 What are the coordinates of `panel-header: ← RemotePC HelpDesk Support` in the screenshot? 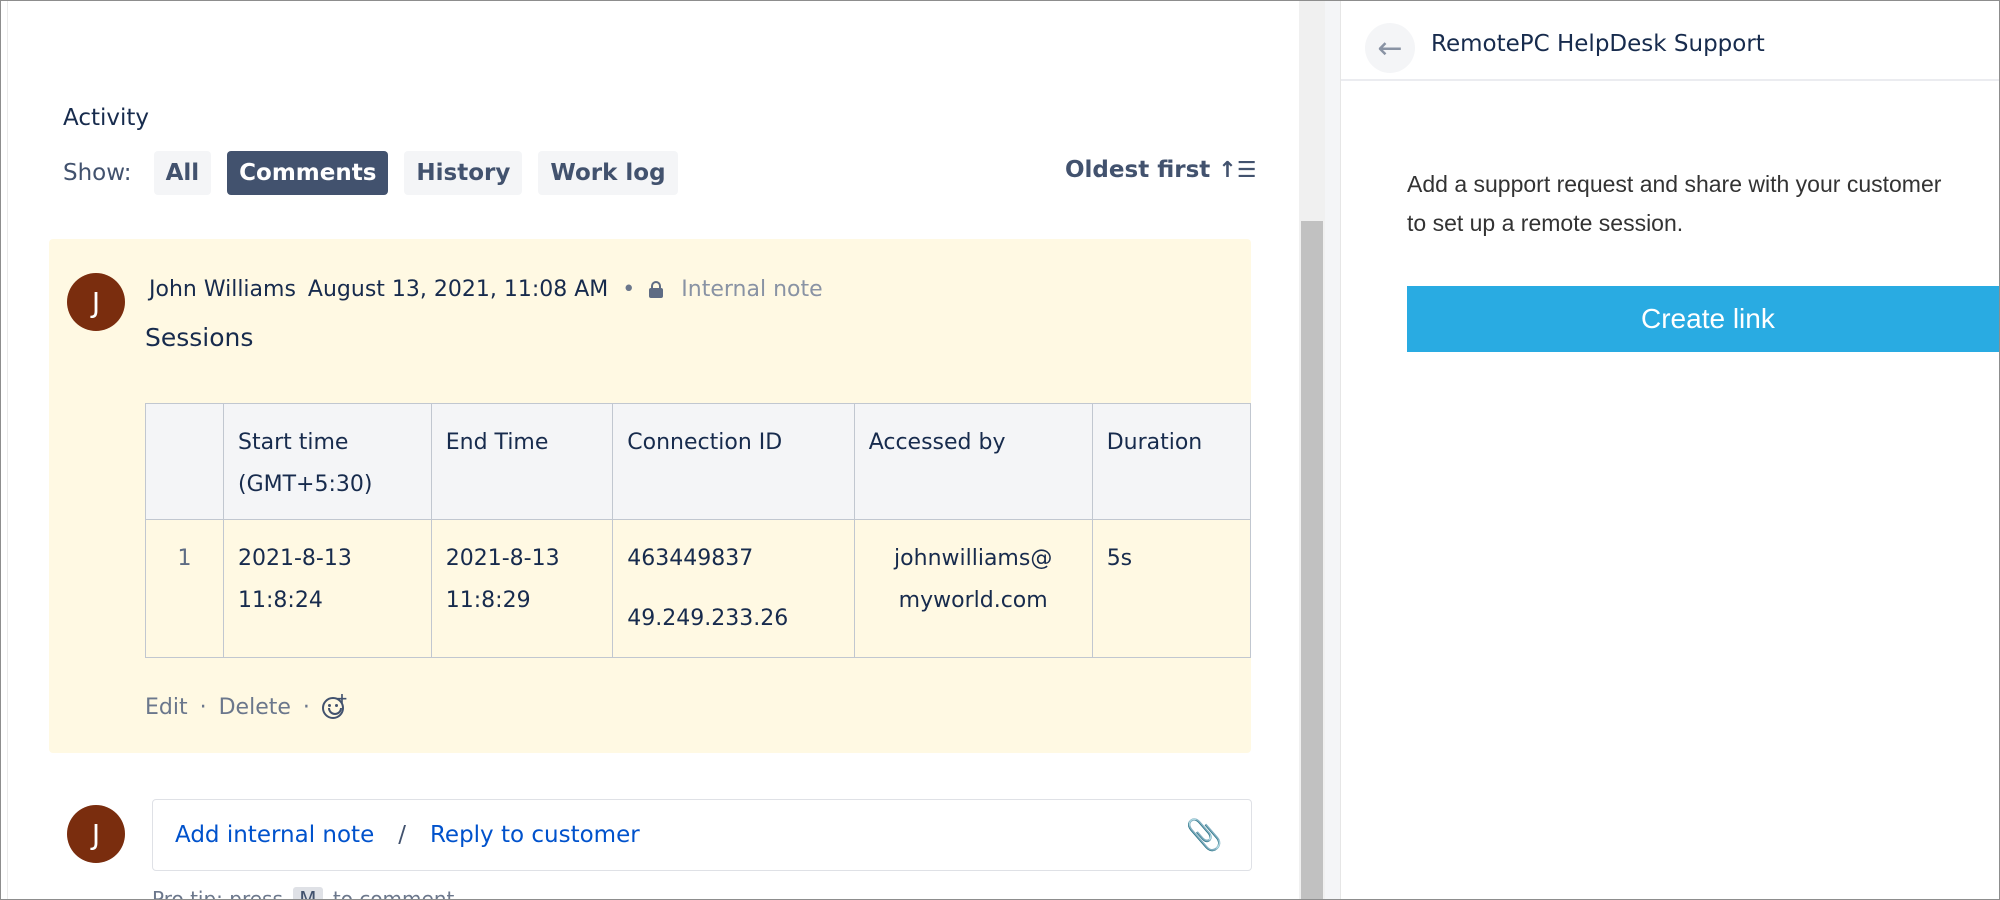 It's located at (1670, 41).